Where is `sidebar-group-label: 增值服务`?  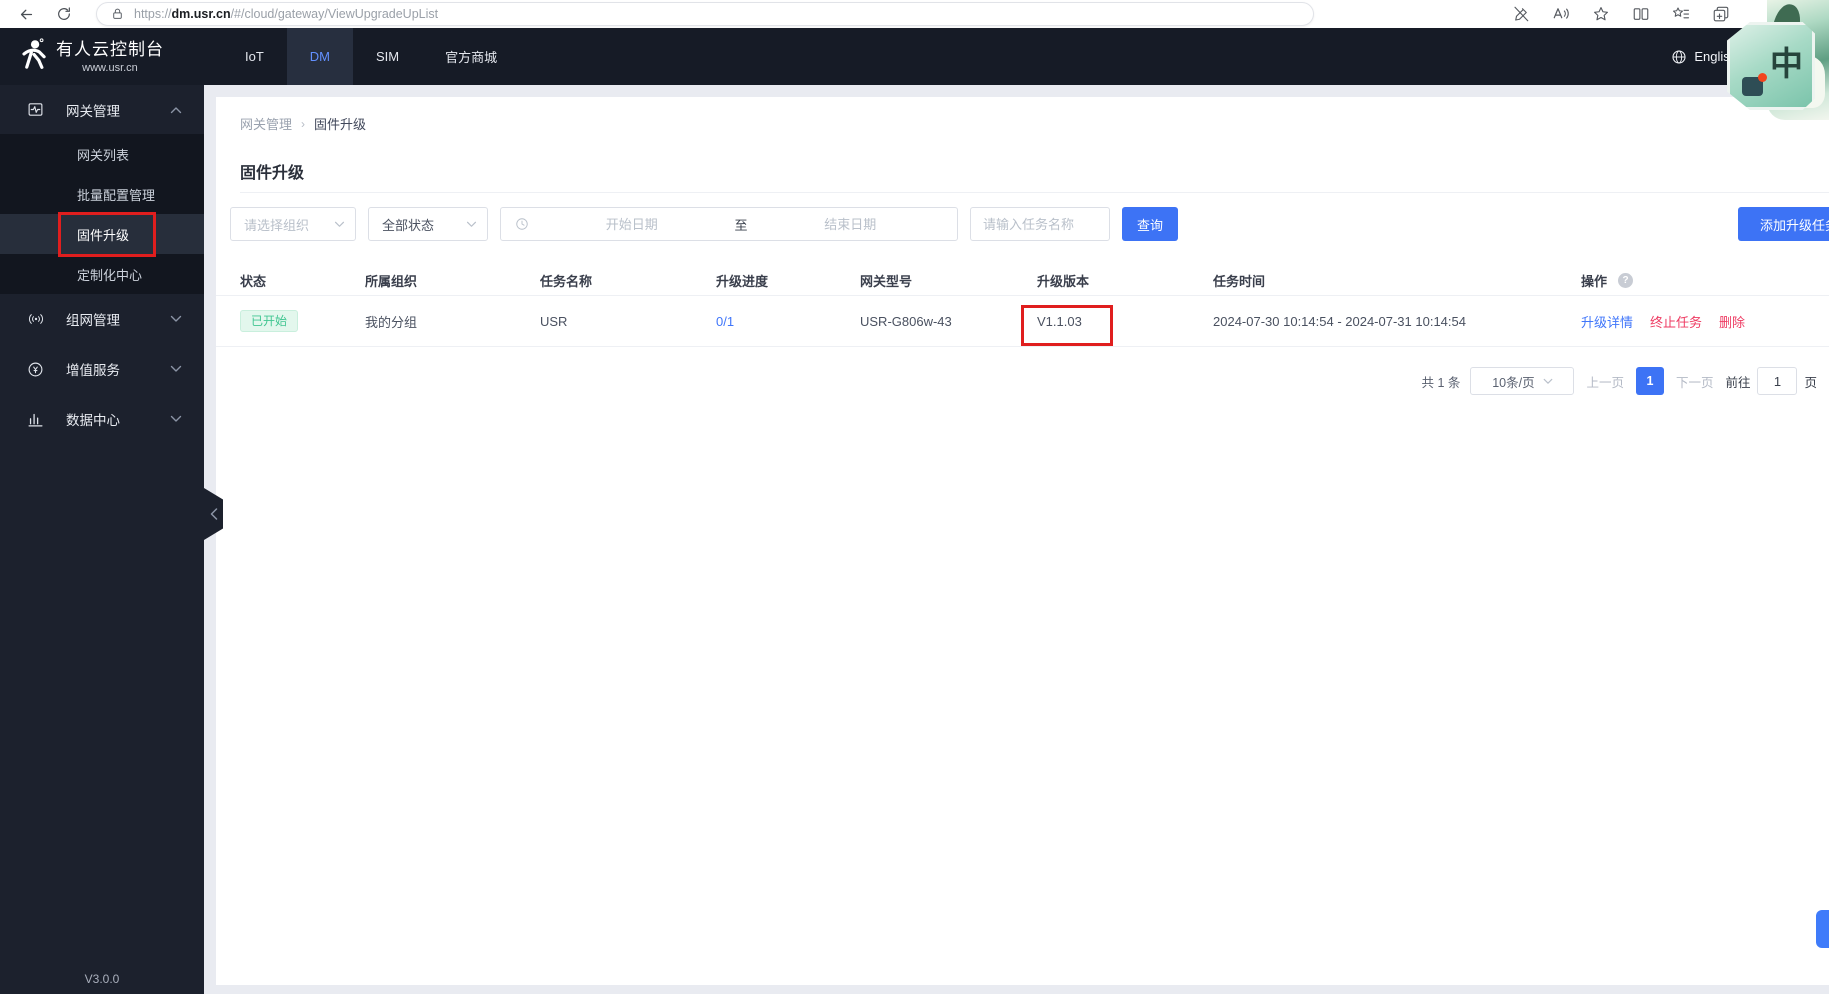 sidebar-group-label: 增值服务 is located at coordinates (93, 370).